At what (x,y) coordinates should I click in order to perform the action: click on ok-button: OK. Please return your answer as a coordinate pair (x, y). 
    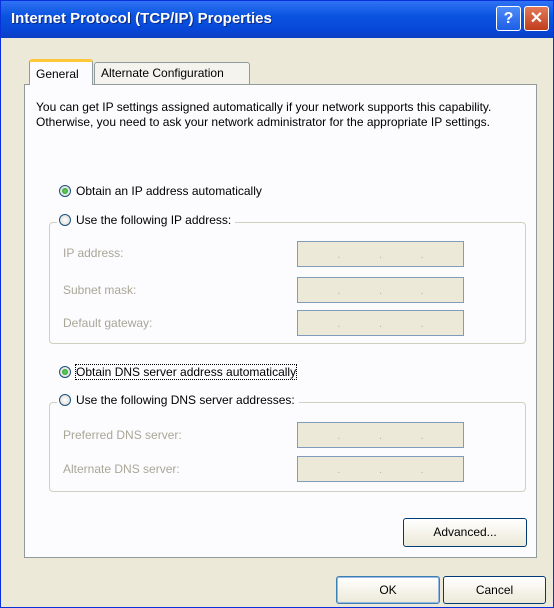
    Looking at the image, I should click on (388, 590).